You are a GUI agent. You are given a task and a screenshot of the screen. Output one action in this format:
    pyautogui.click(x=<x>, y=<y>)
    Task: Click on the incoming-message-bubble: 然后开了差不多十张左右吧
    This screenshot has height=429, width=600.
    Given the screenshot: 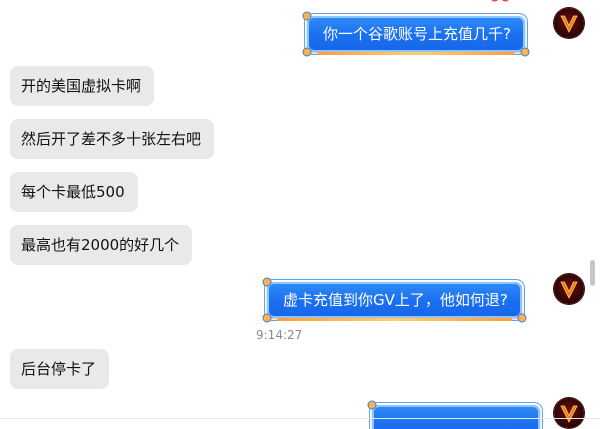 What is the action you would take?
    pyautogui.click(x=112, y=139)
    